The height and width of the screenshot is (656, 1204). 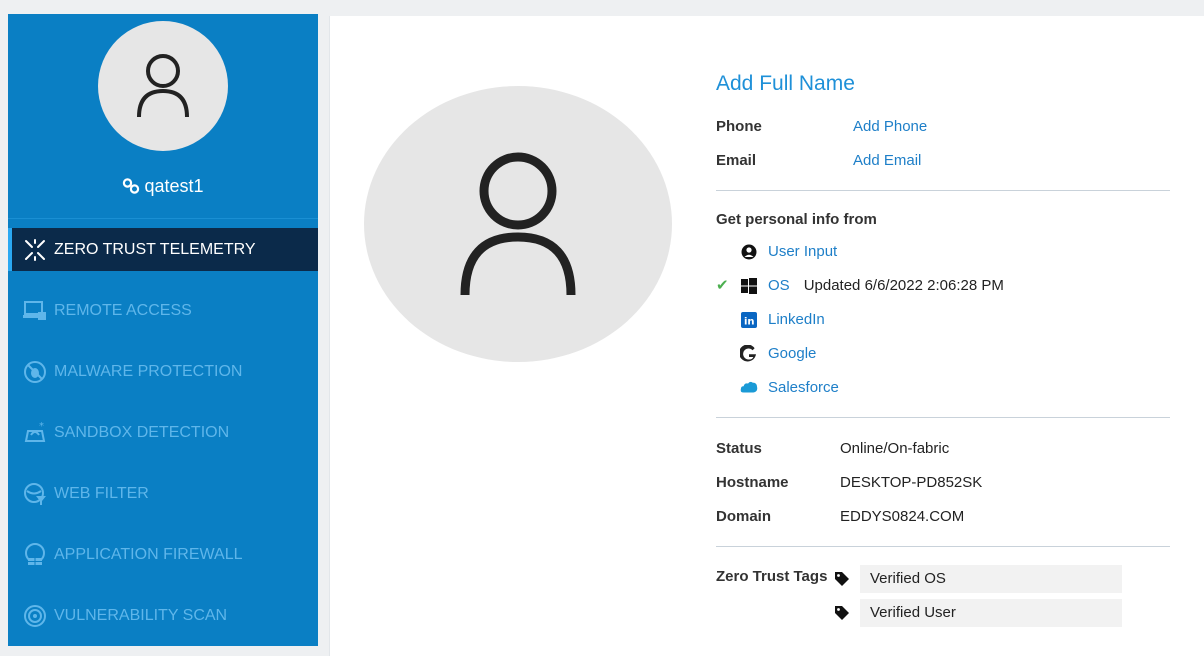 What do you see at coordinates (779, 285) in the screenshot?
I see `source-label: OS` at bounding box center [779, 285].